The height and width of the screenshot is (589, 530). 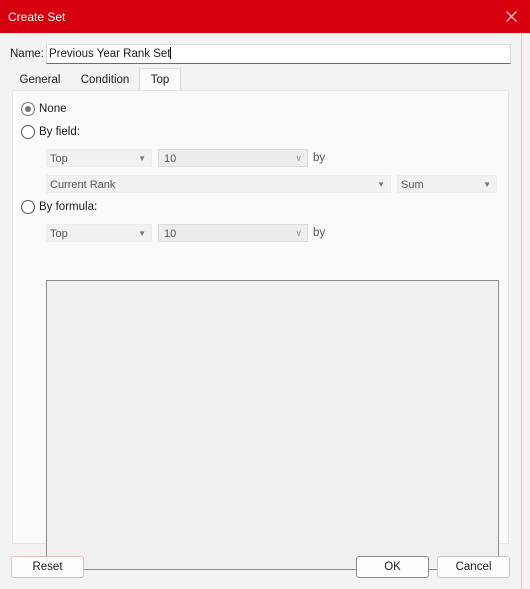 I want to click on window-title: Create Set, so click(x=37, y=17).